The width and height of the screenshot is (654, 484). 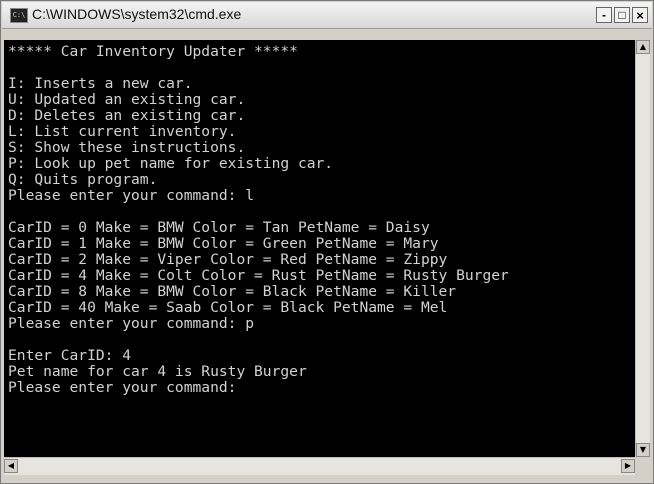 I want to click on console-line: Q: Quits program., so click(x=83, y=179).